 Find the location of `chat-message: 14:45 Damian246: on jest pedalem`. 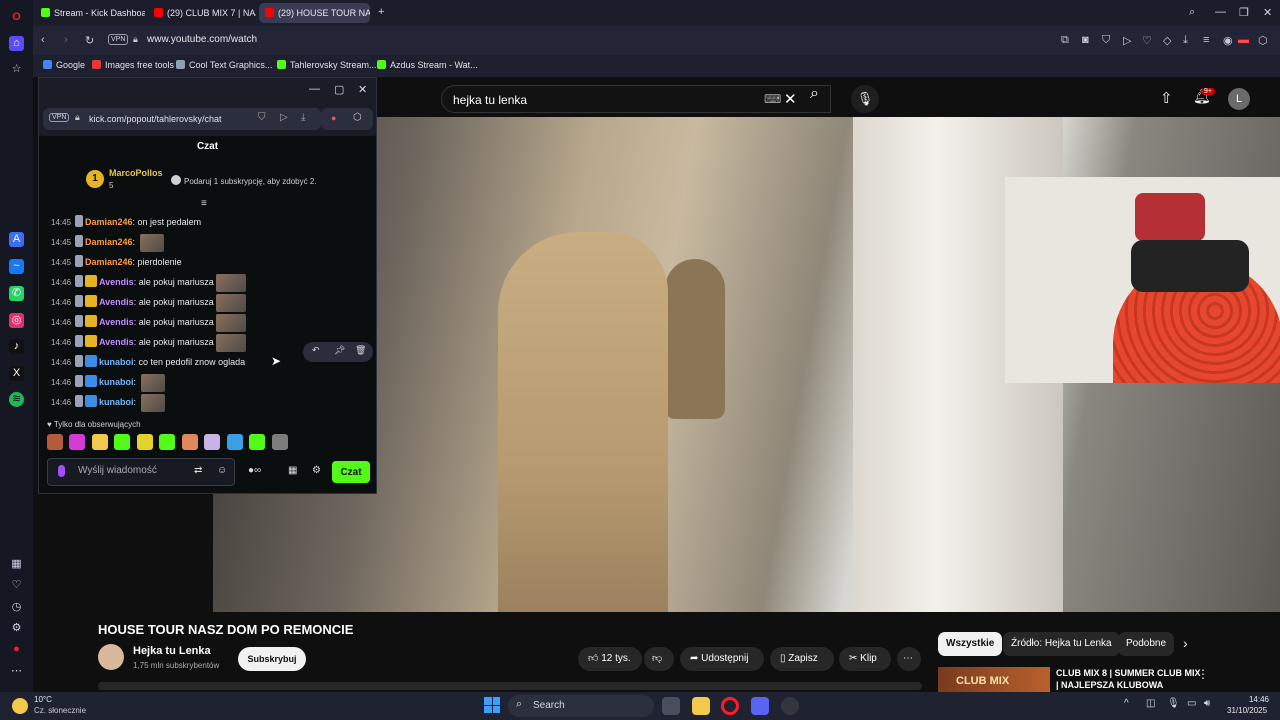

chat-message: 14:45 Damian246: on jest pedalem is located at coordinates (211, 222).